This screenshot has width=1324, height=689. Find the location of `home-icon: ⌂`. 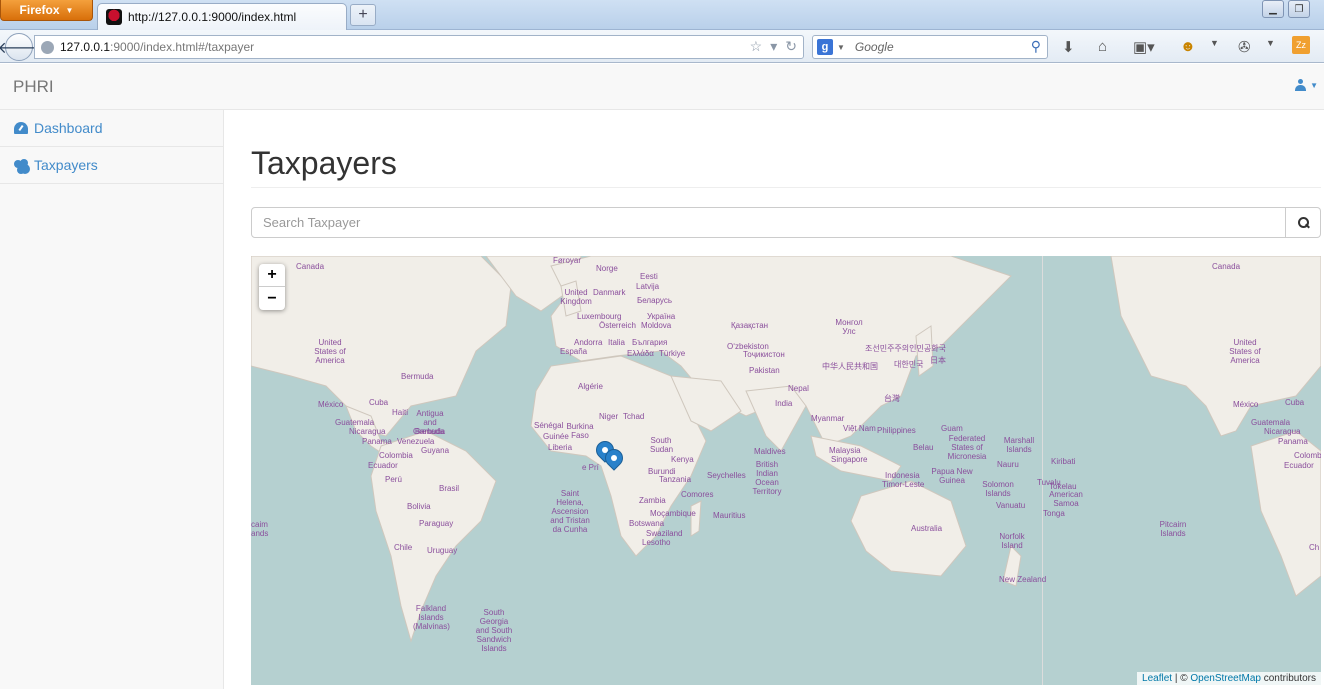

home-icon: ⌂ is located at coordinates (1102, 46).